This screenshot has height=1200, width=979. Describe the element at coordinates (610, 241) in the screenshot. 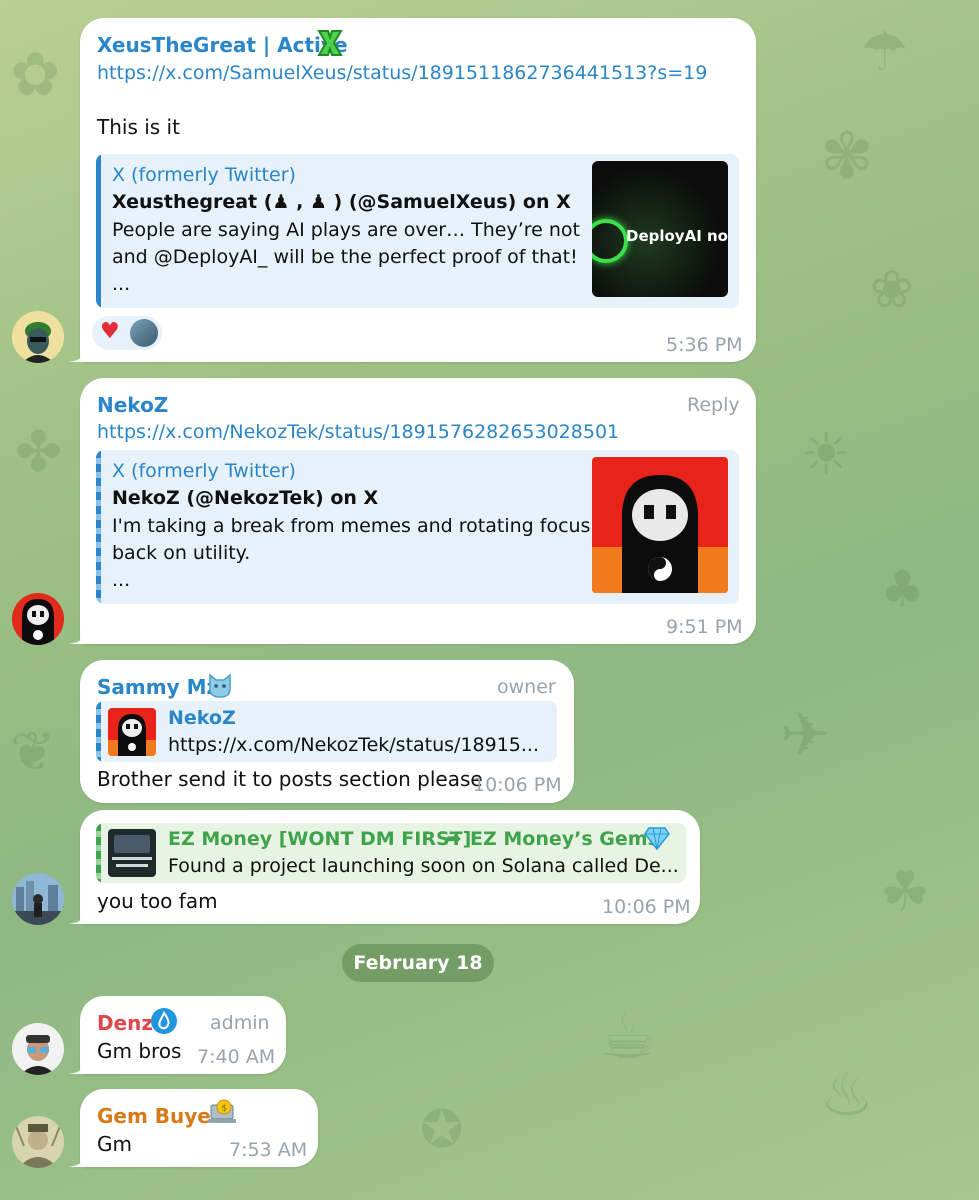

I see `deployai-logo-icon` at that location.